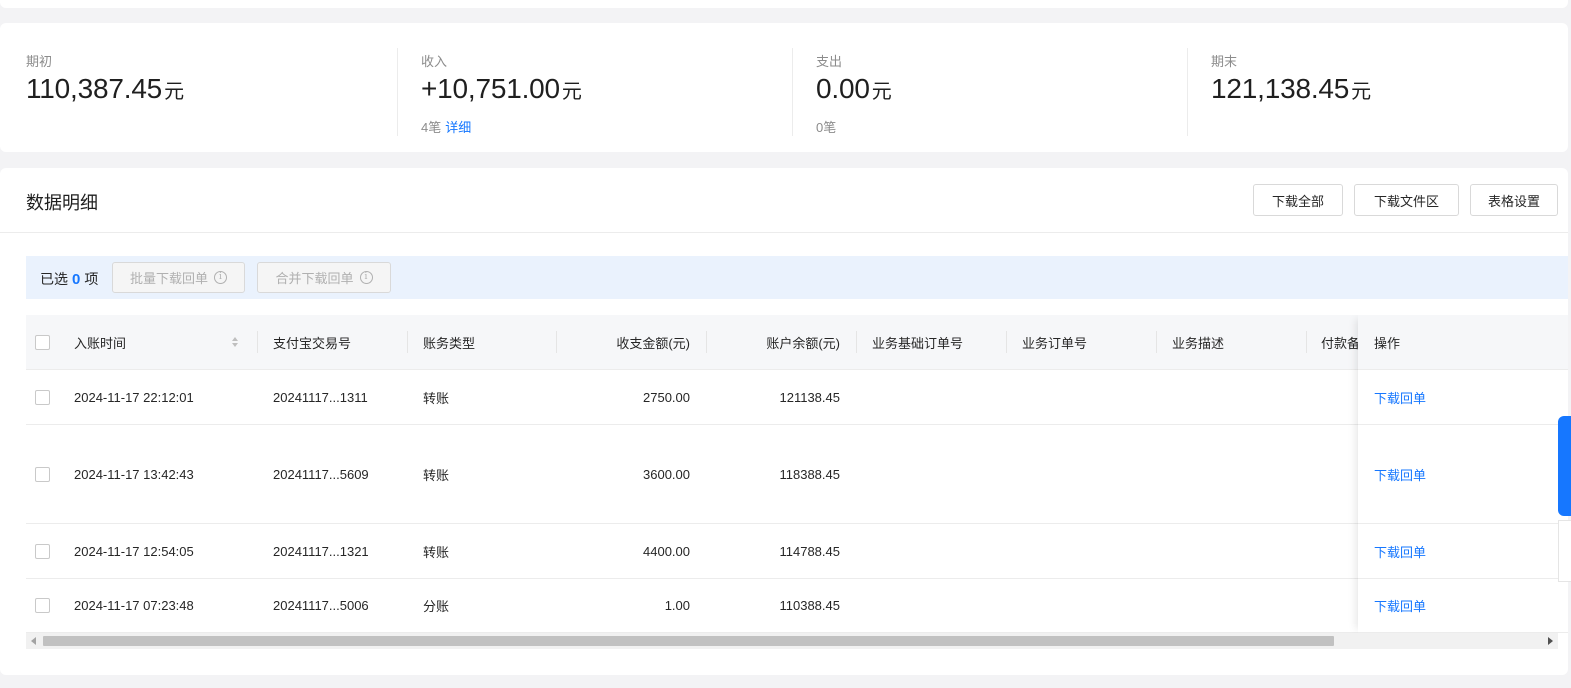  What do you see at coordinates (42, 342) in the screenshot?
I see `select-all-checkbox` at bounding box center [42, 342].